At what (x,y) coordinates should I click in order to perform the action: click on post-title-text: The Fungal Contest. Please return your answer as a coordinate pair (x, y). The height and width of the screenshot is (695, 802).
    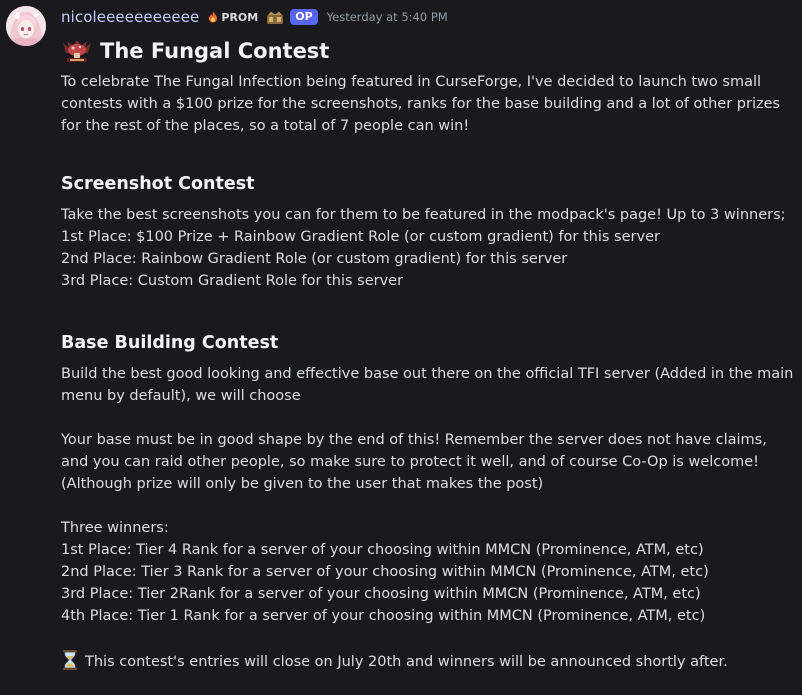
    Looking at the image, I should click on (215, 51).